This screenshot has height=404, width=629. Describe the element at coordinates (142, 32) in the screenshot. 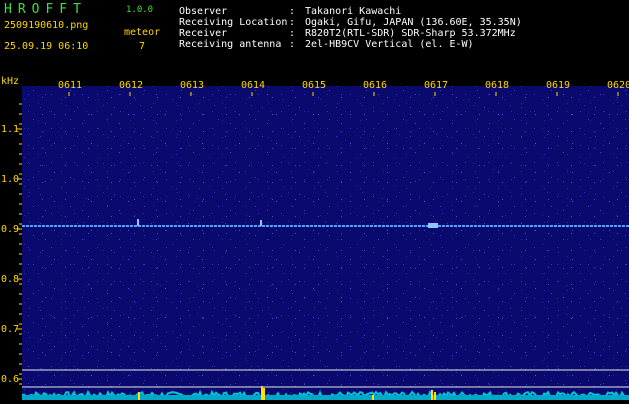

I see `meteor-label: meteor` at that location.